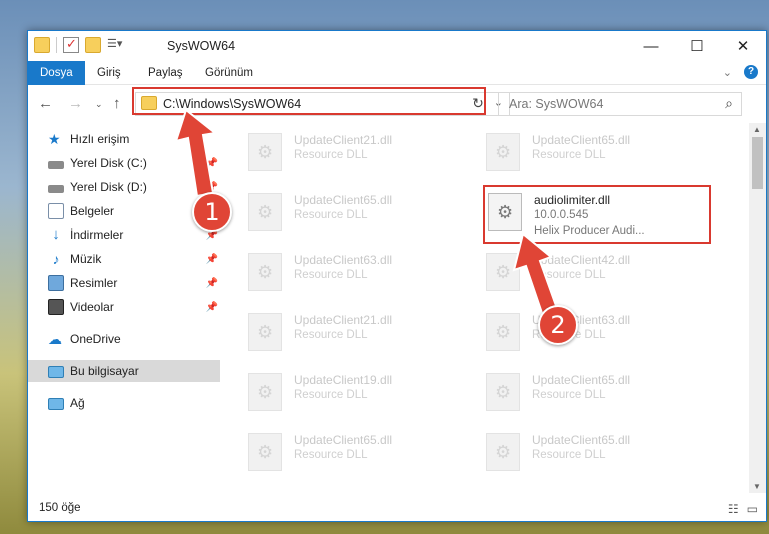  Describe the element at coordinates (109, 73) in the screenshot. I see `tab-giris: Giriş` at that location.